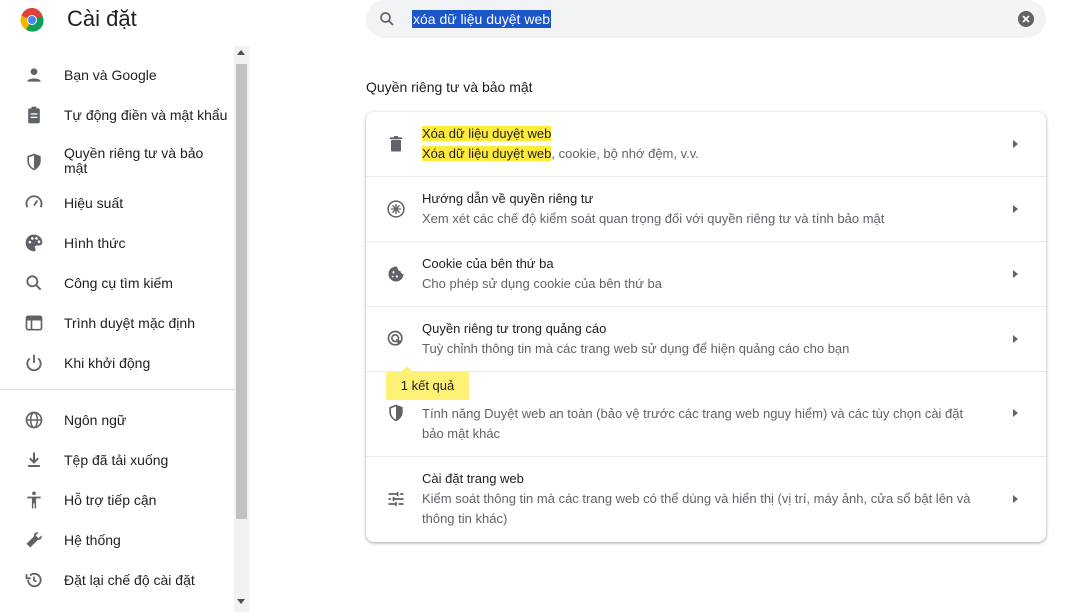 This screenshot has width=1072, height=612. I want to click on person-icon, so click(34, 75).